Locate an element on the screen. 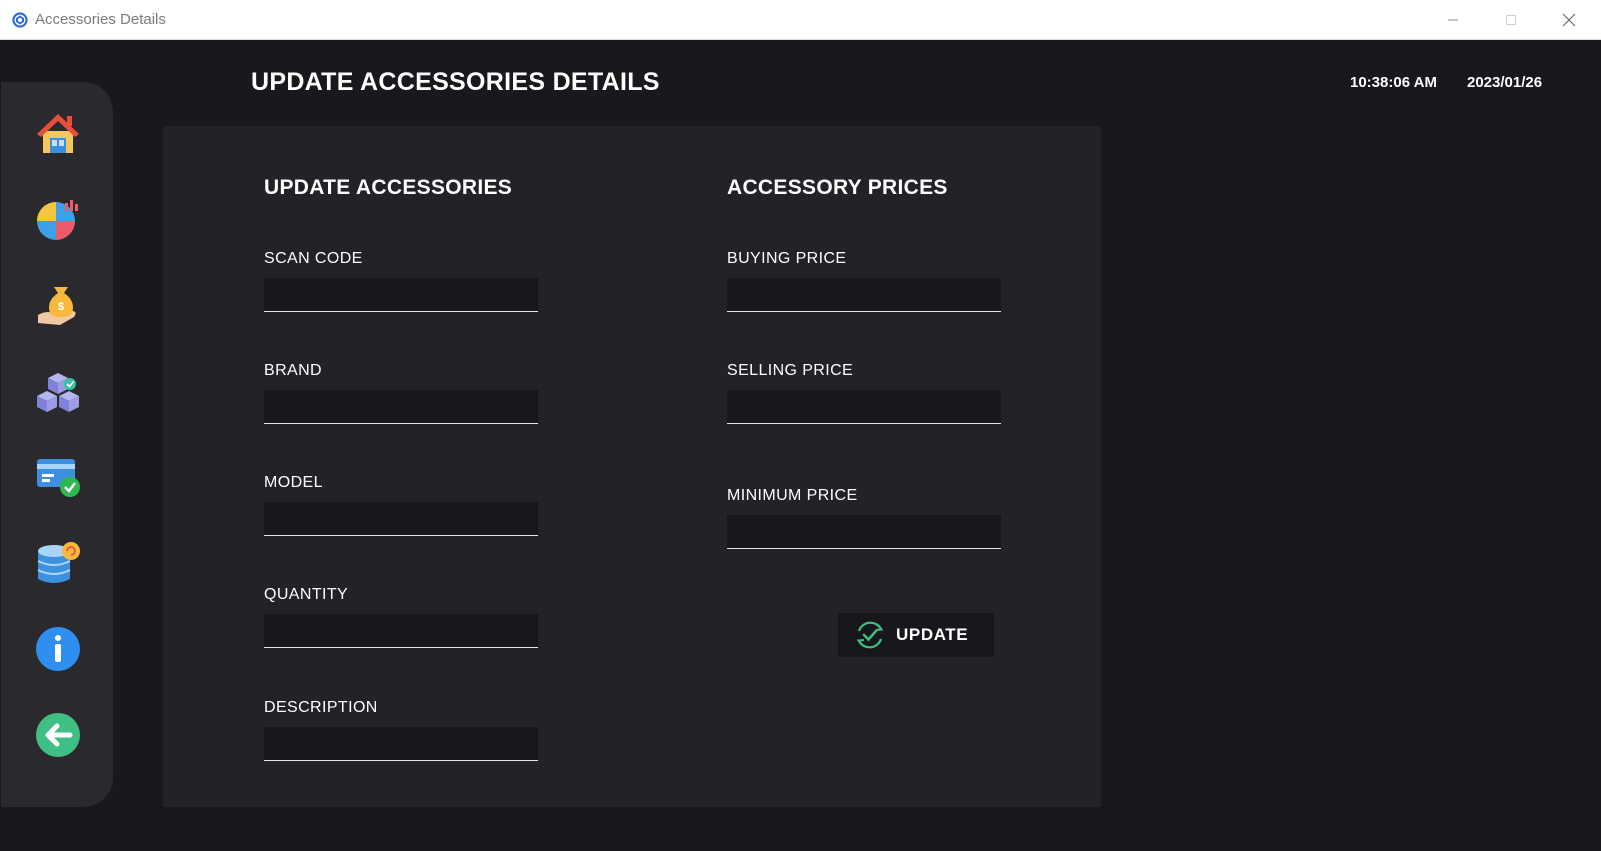  sidebar-item-stock is located at coordinates (58, 391).